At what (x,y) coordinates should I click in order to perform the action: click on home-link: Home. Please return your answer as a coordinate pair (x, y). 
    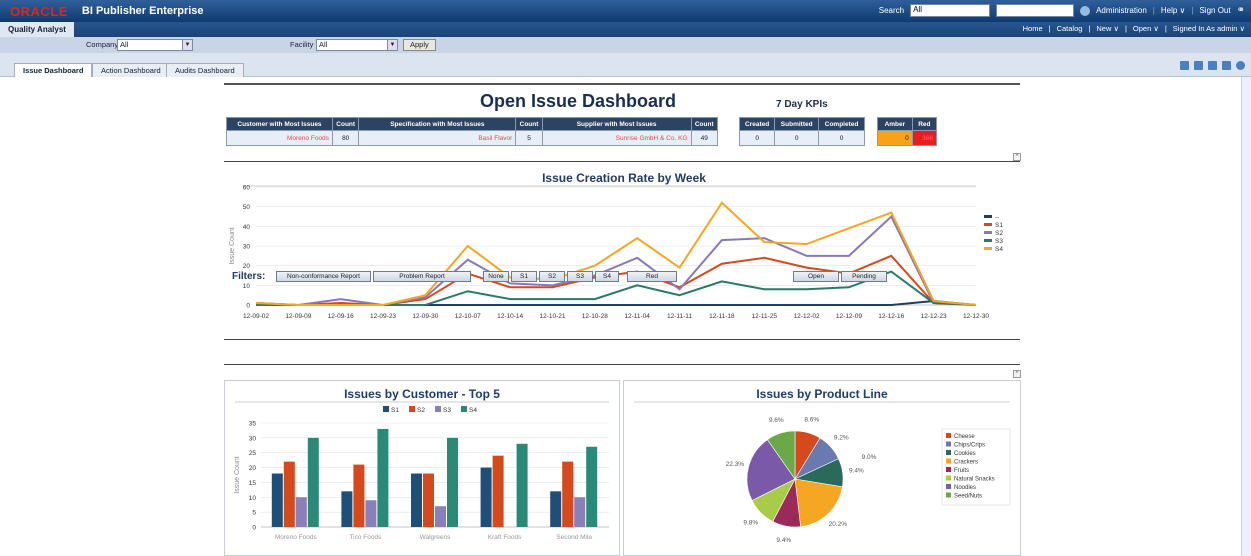
    Looking at the image, I should click on (1033, 28).